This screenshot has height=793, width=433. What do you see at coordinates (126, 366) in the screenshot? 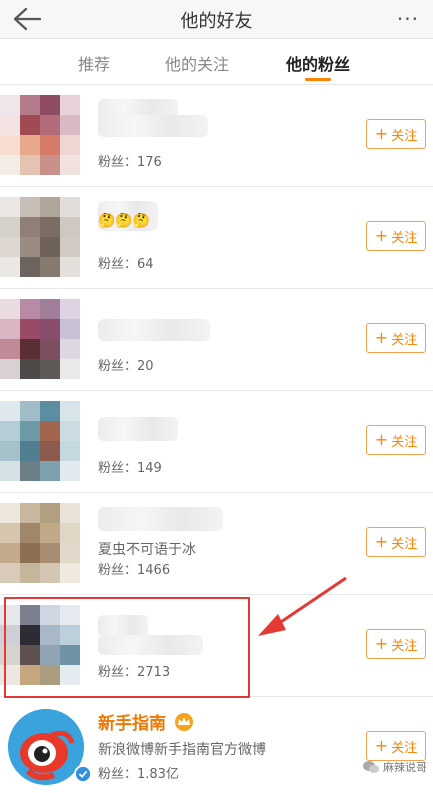
I see `fans-count: 粉丝：20` at bounding box center [126, 366].